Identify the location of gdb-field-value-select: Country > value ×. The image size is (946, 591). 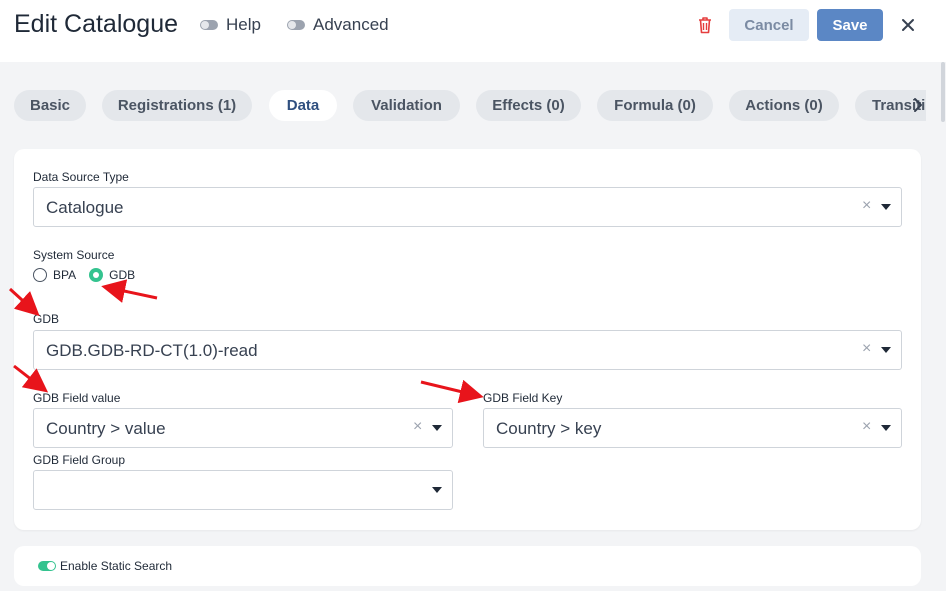
(243, 428).